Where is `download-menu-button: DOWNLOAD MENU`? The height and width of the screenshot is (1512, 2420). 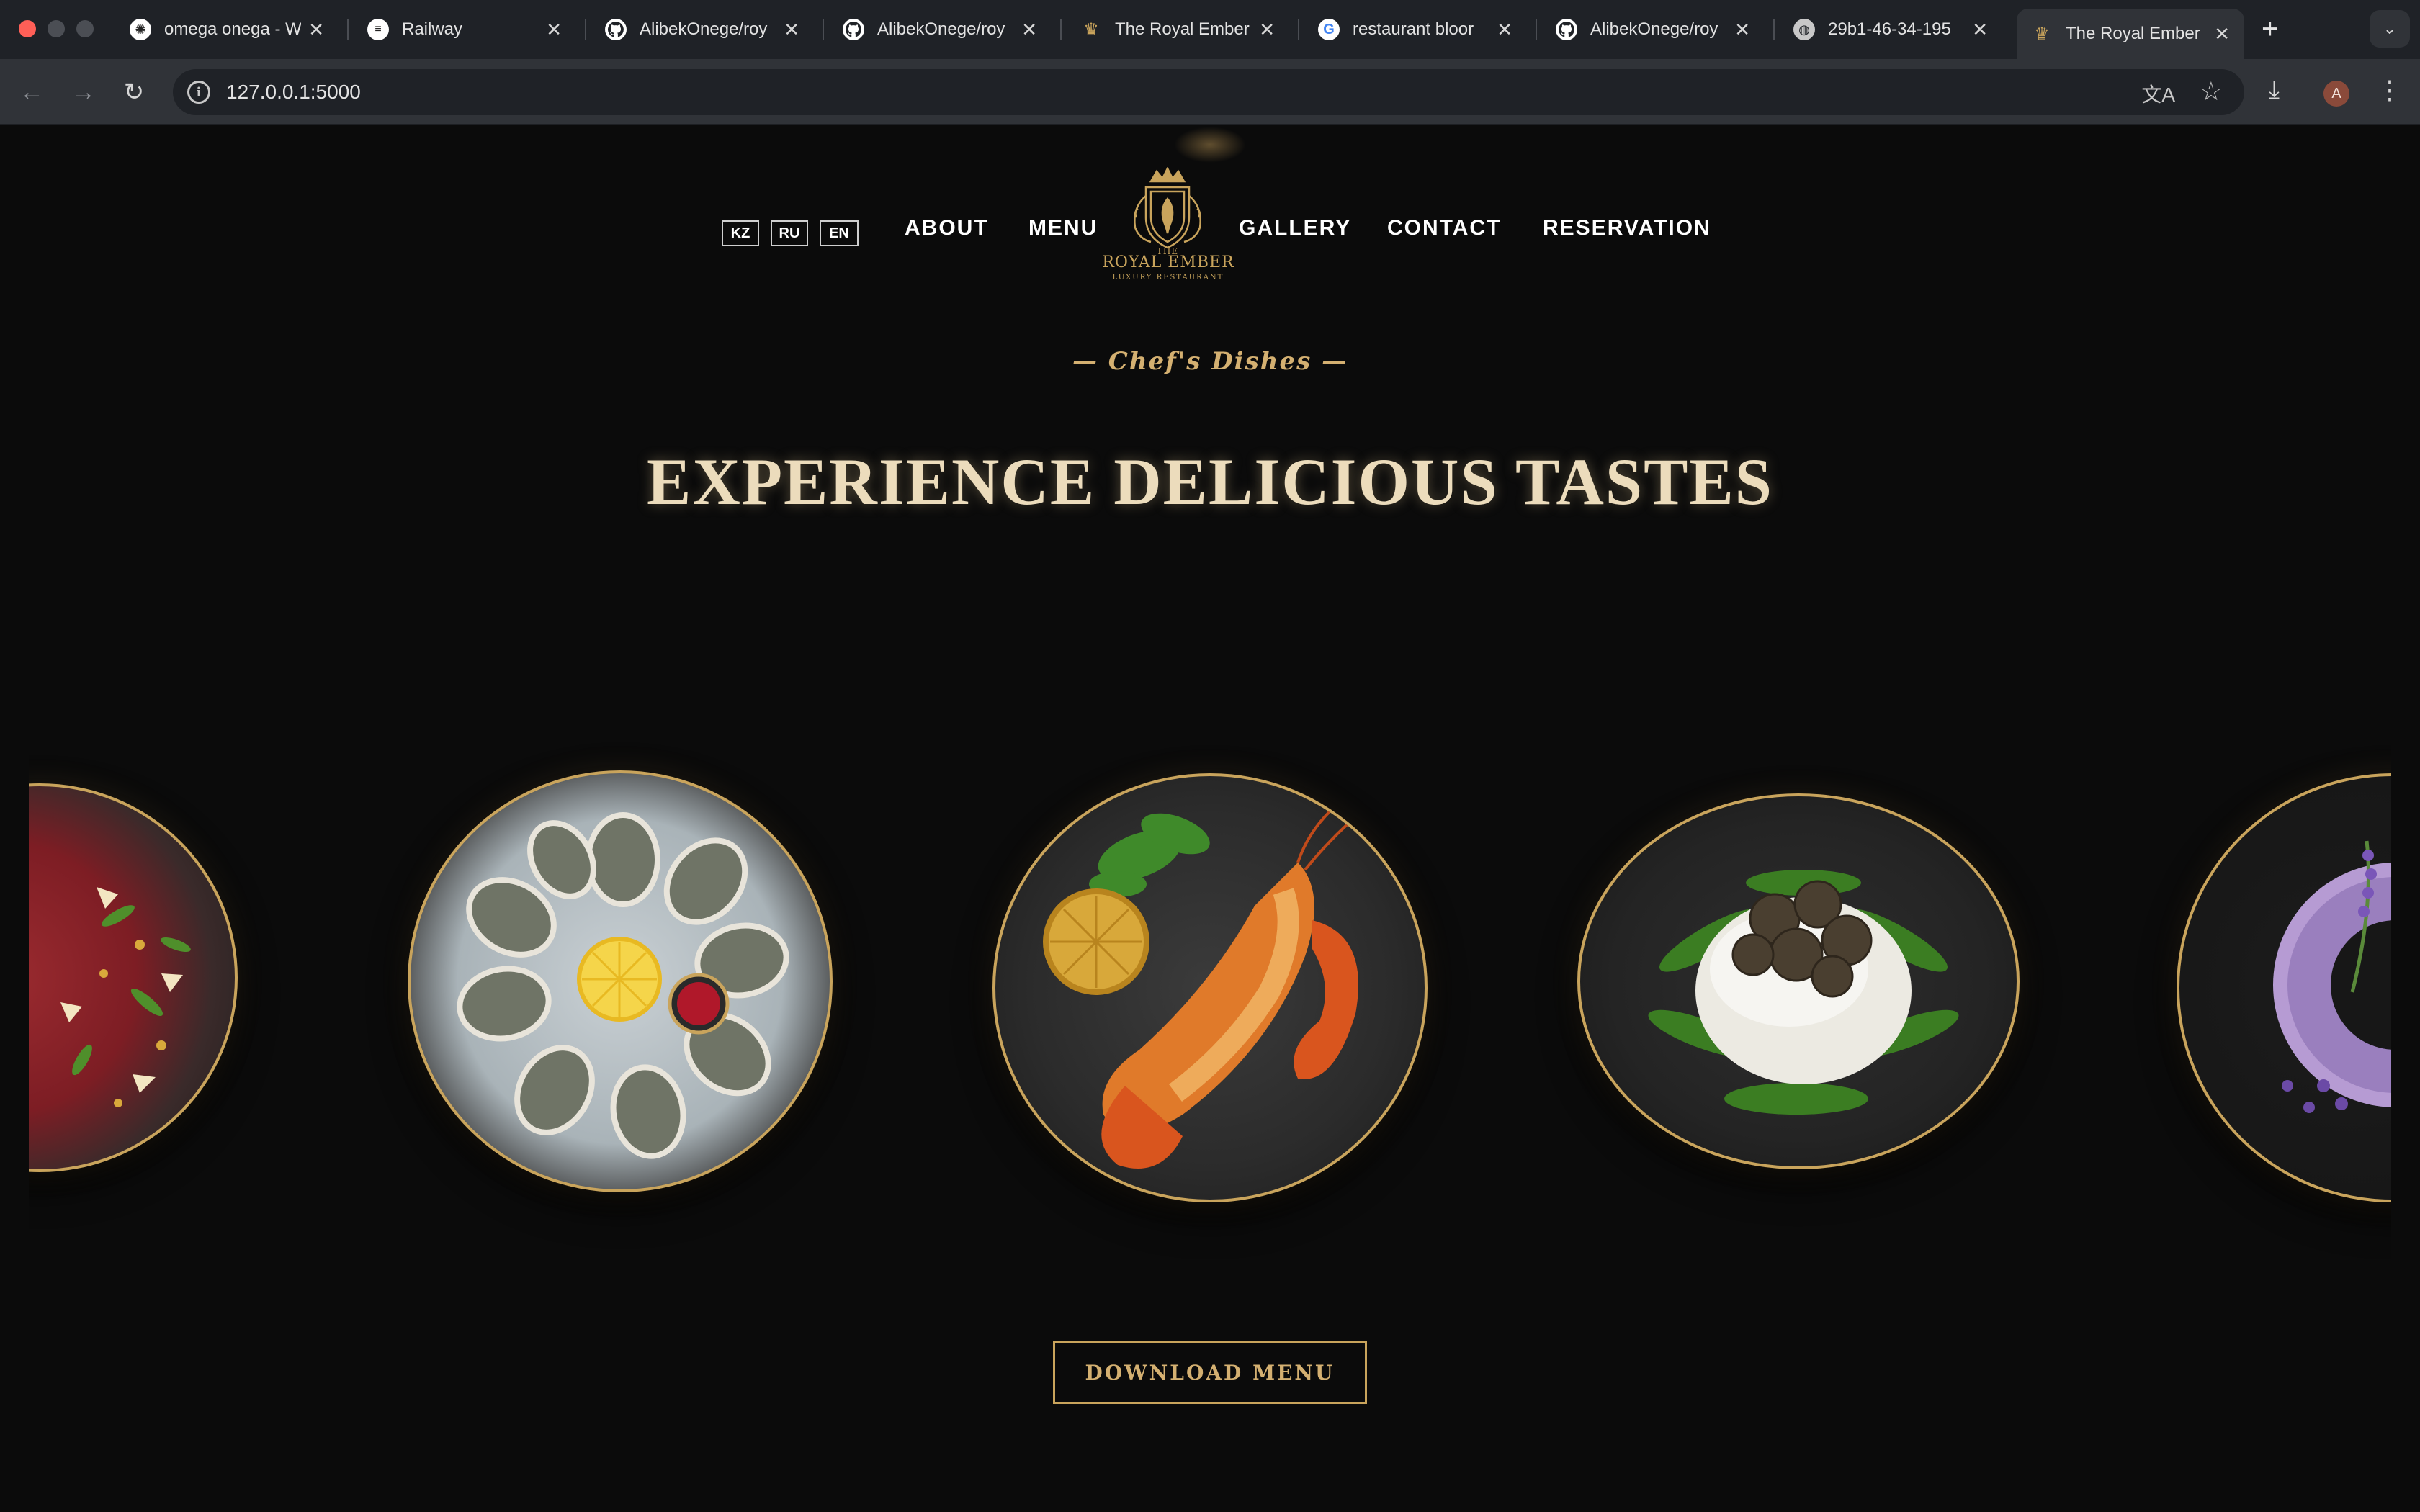 download-menu-button: DOWNLOAD MENU is located at coordinates (1210, 1372).